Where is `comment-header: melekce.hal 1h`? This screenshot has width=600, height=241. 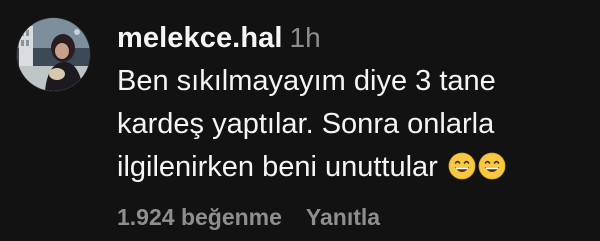
comment-header: melekce.hal 1h is located at coordinates (219, 40).